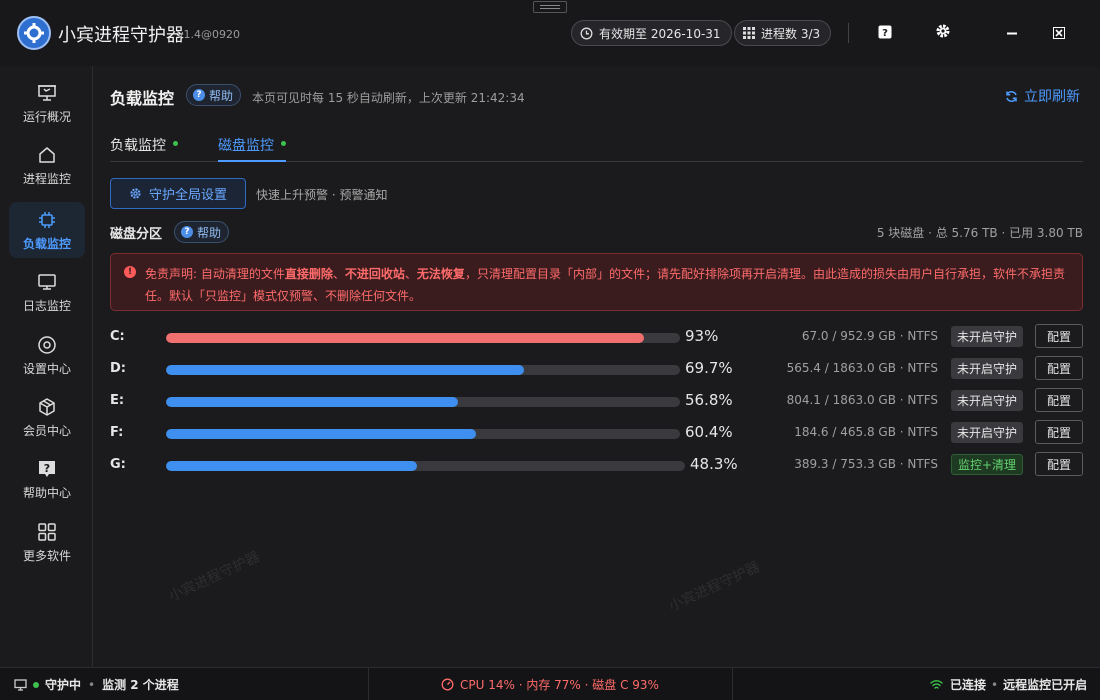 This screenshot has height=700, width=1100. I want to click on disk-usage-percent: 56.8%, so click(709, 400).